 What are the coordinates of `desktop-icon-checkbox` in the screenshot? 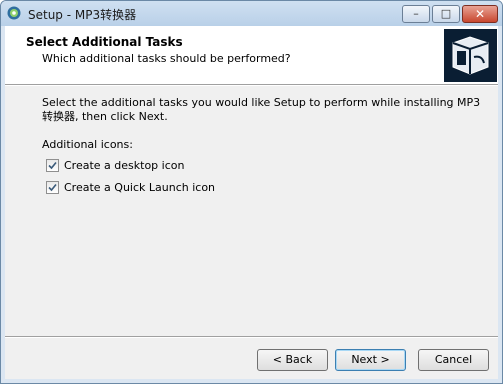 It's located at (52, 165).